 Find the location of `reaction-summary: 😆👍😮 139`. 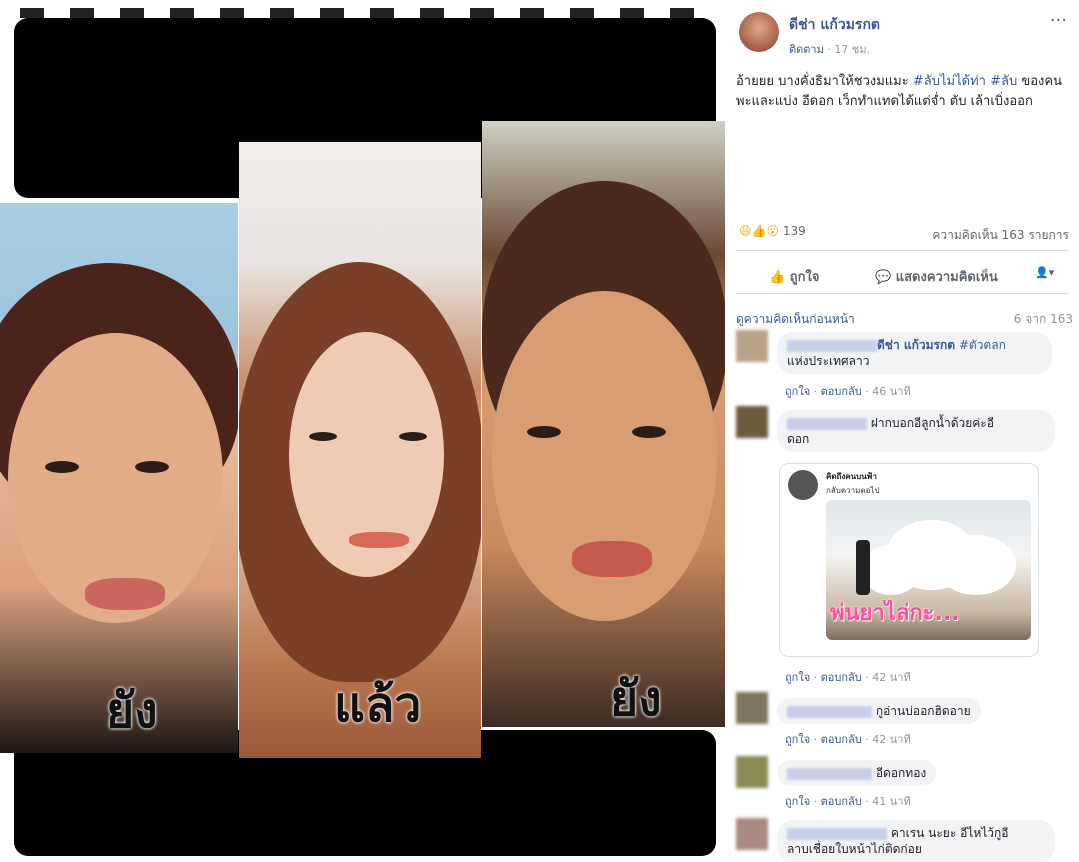

reaction-summary: 😆👍😮 139 is located at coordinates (772, 231).